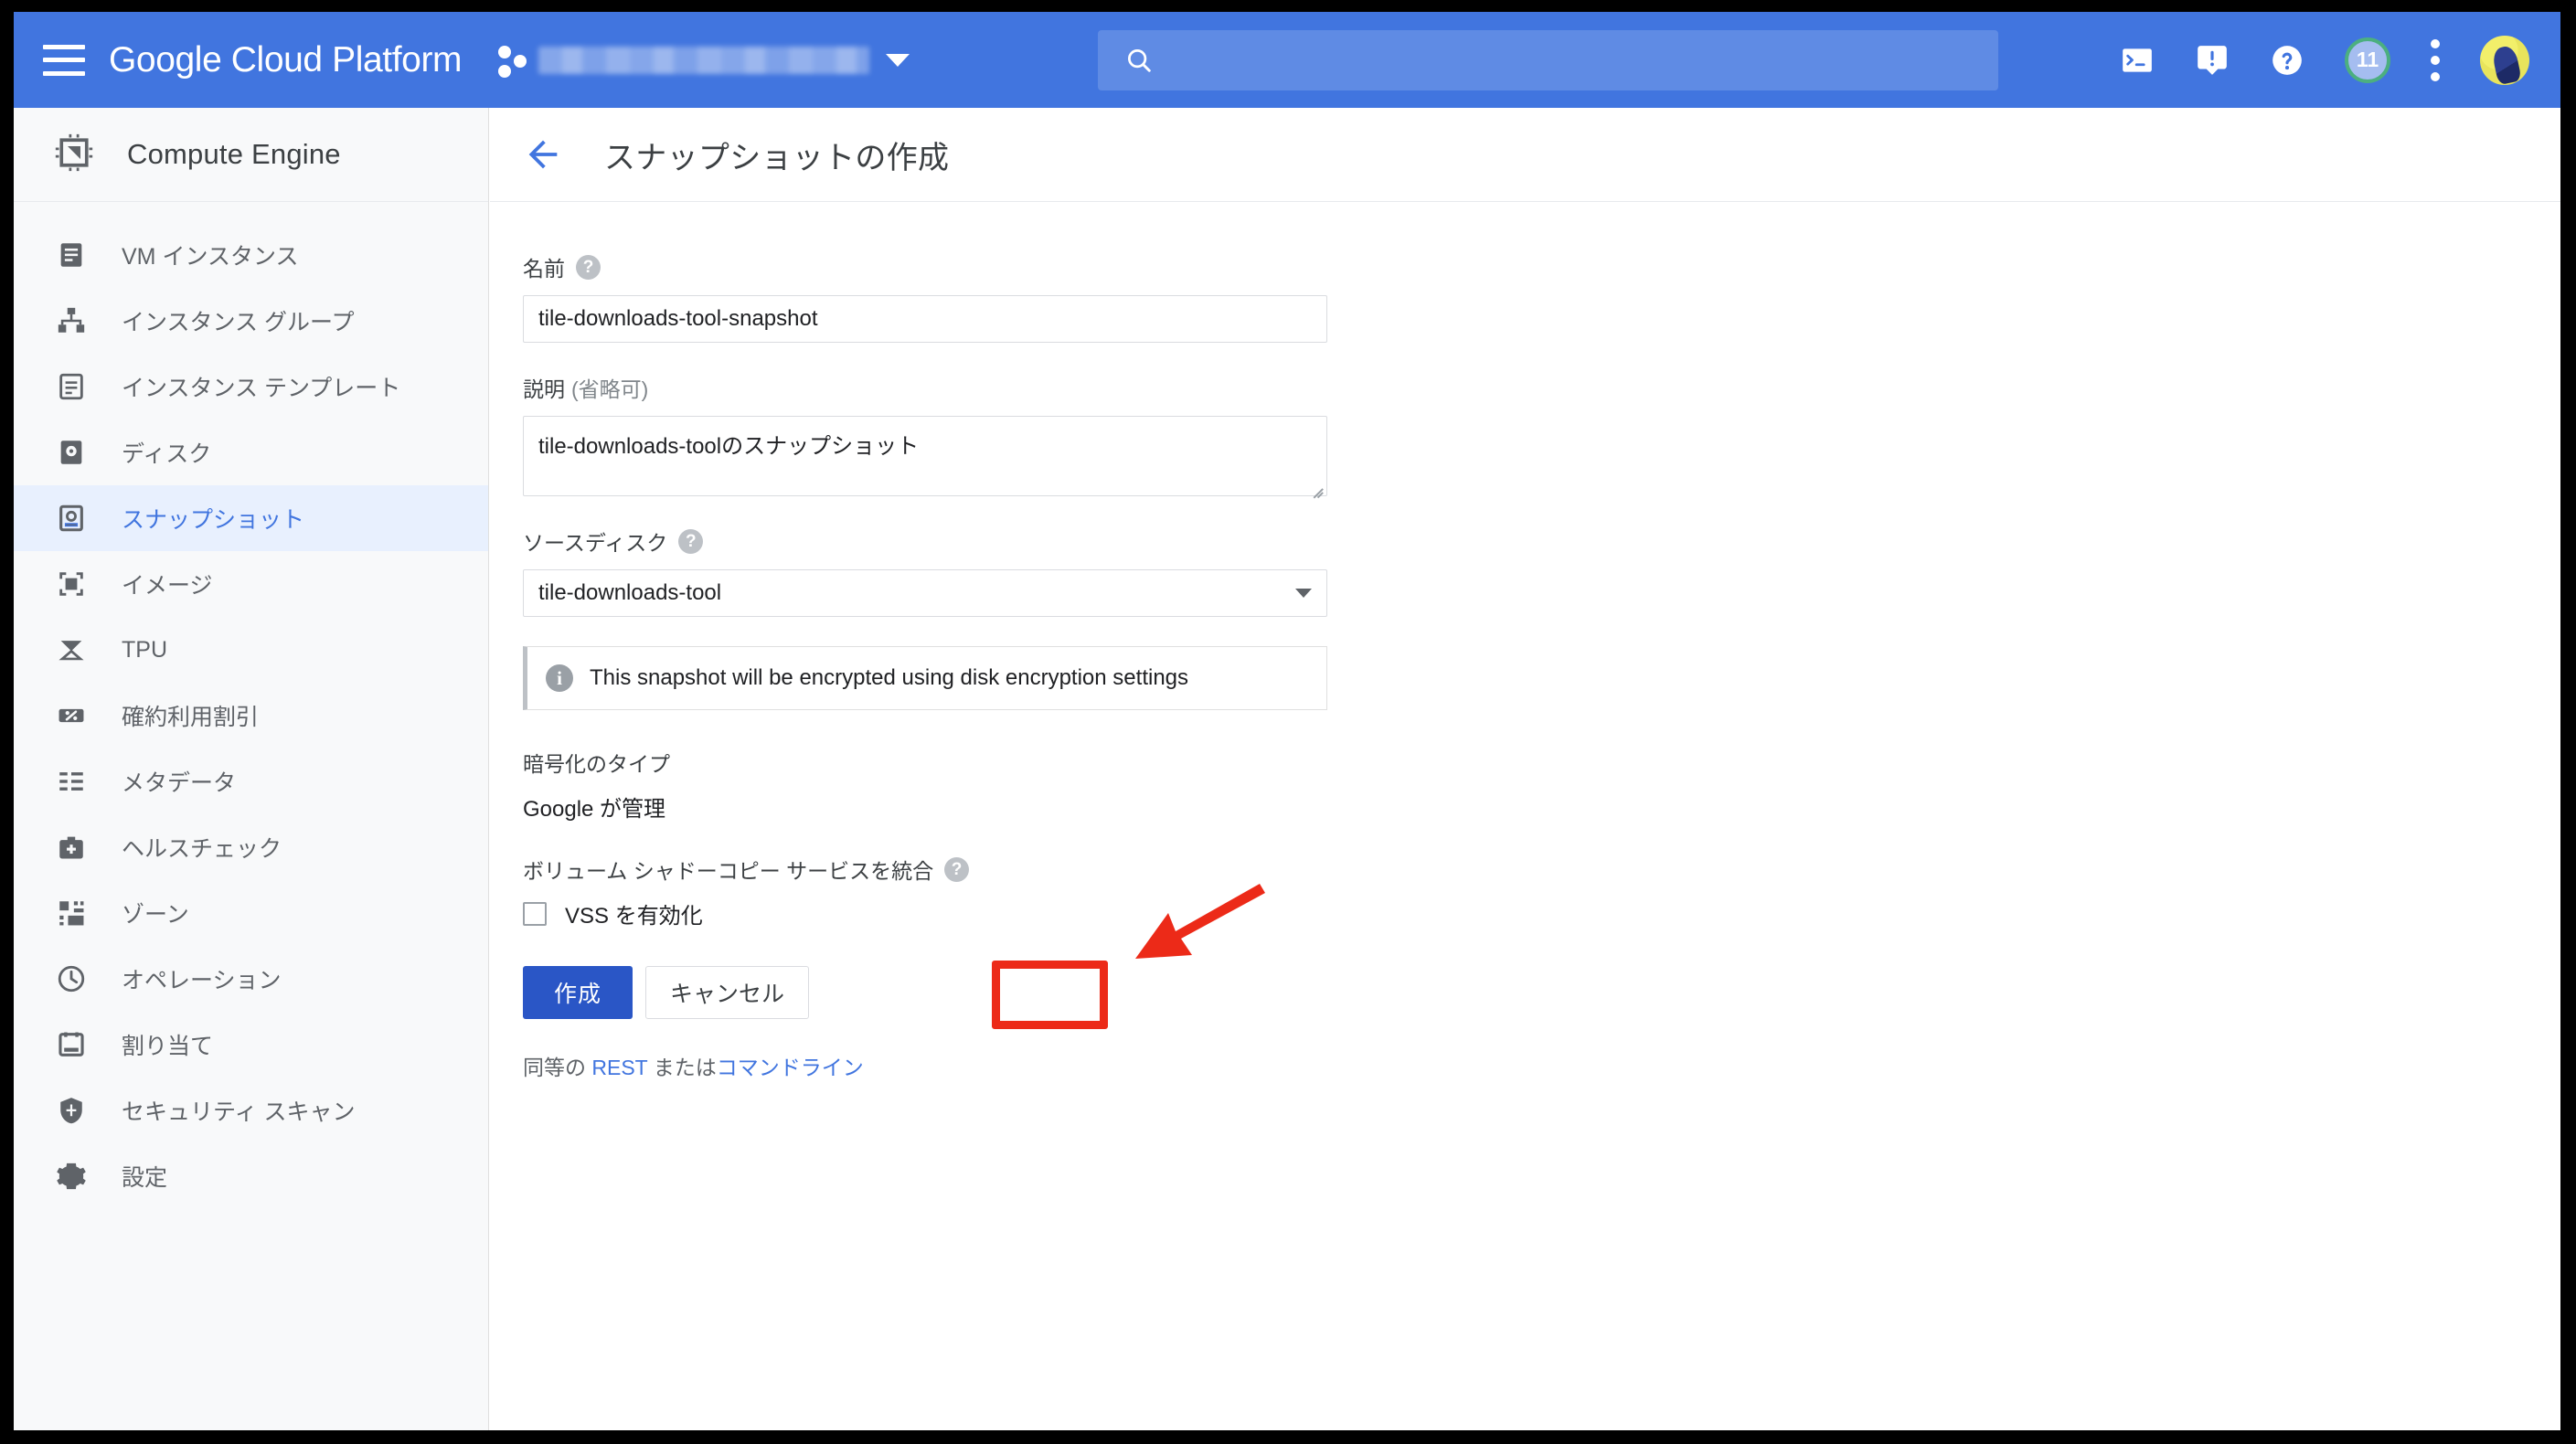 This screenshot has height=1444, width=2576. What do you see at coordinates (251, 913) in the screenshot?
I see `sidebar-item-11: ゾーン` at bounding box center [251, 913].